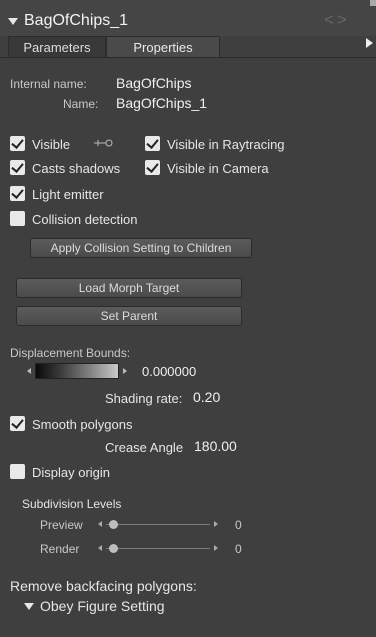 Image resolution: width=376 pixels, height=637 pixels. I want to click on name-value: BagOfChips_1, so click(161, 103).